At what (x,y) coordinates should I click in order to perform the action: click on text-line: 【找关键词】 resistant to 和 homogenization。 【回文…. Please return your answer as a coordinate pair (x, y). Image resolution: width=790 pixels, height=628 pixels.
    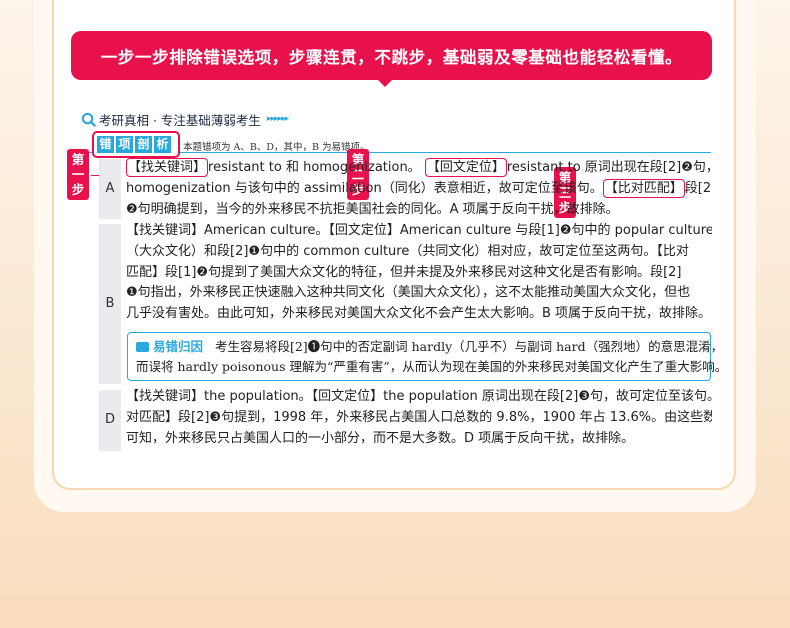
    Looking at the image, I should click on (419, 168).